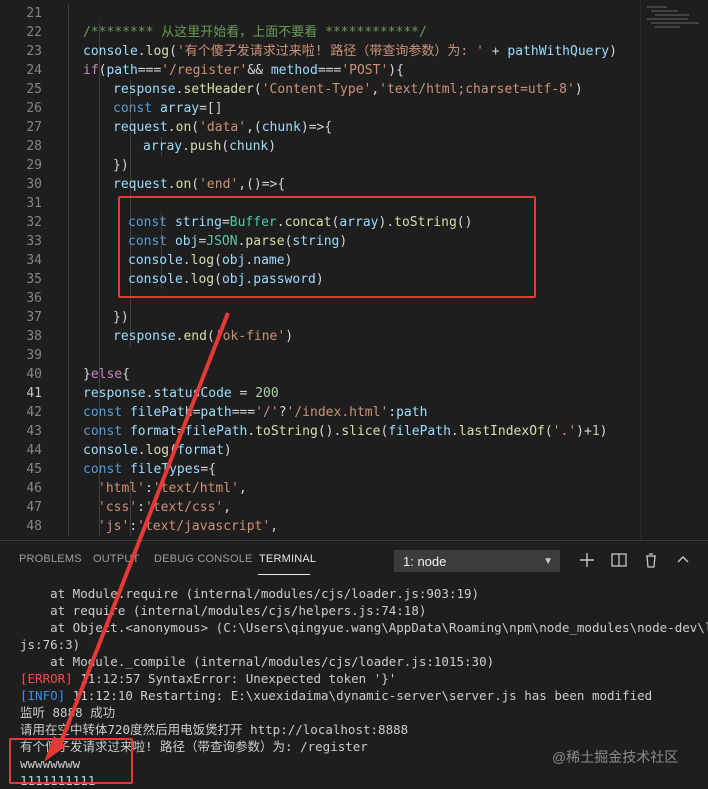 This screenshot has width=708, height=789. What do you see at coordinates (477, 561) in the screenshot?
I see `terminal-select: 1: node ▼` at bounding box center [477, 561].